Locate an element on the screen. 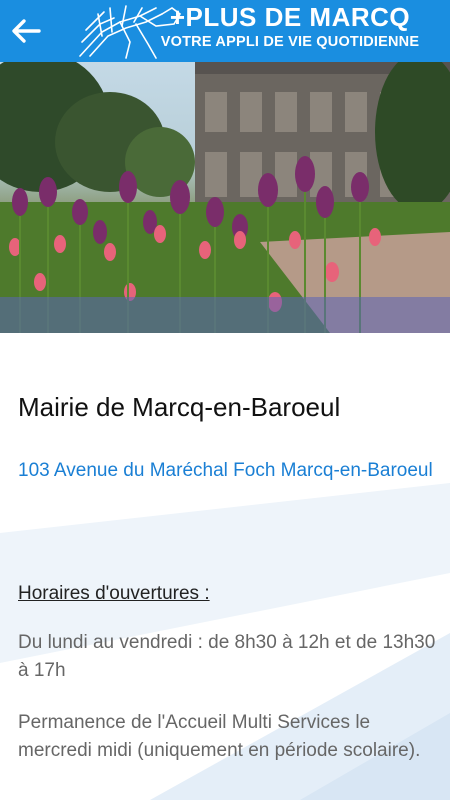 This screenshot has width=450, height=800. brand-title: +PLUS DE MARCQ is located at coordinates (290, 17).